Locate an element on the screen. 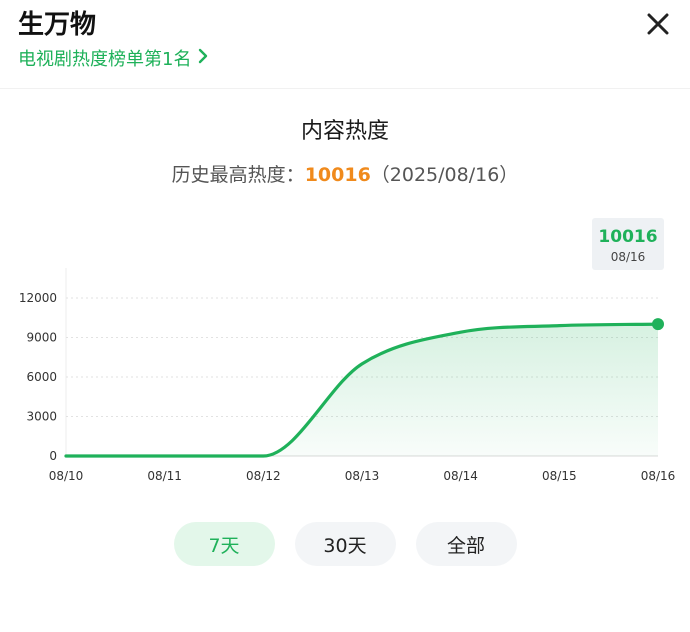 Image resolution: width=690 pixels, height=632 pixels. x-tick-label: 08/16 is located at coordinates (658, 476).